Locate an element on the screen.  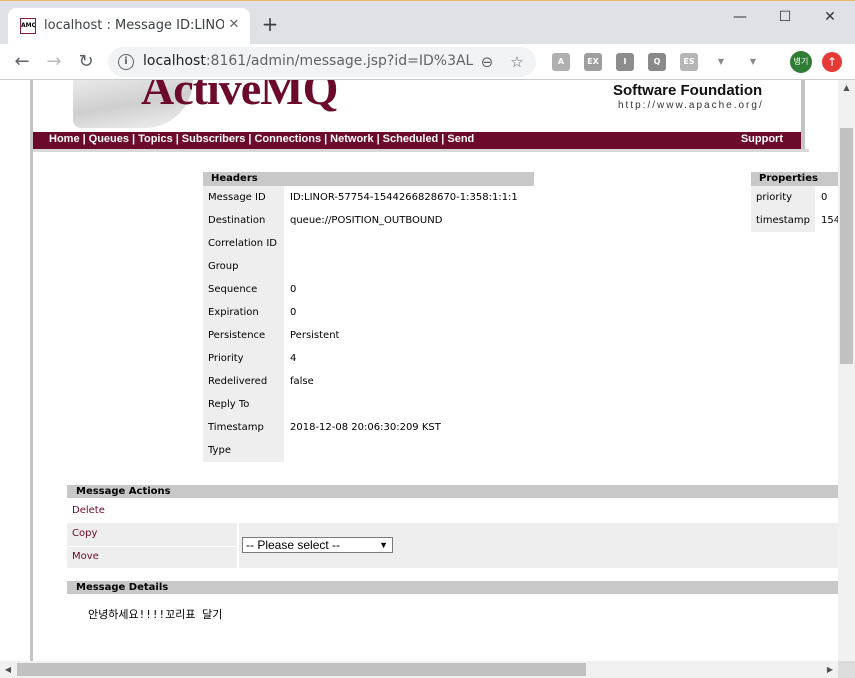
row-label: priority is located at coordinates (783, 197).